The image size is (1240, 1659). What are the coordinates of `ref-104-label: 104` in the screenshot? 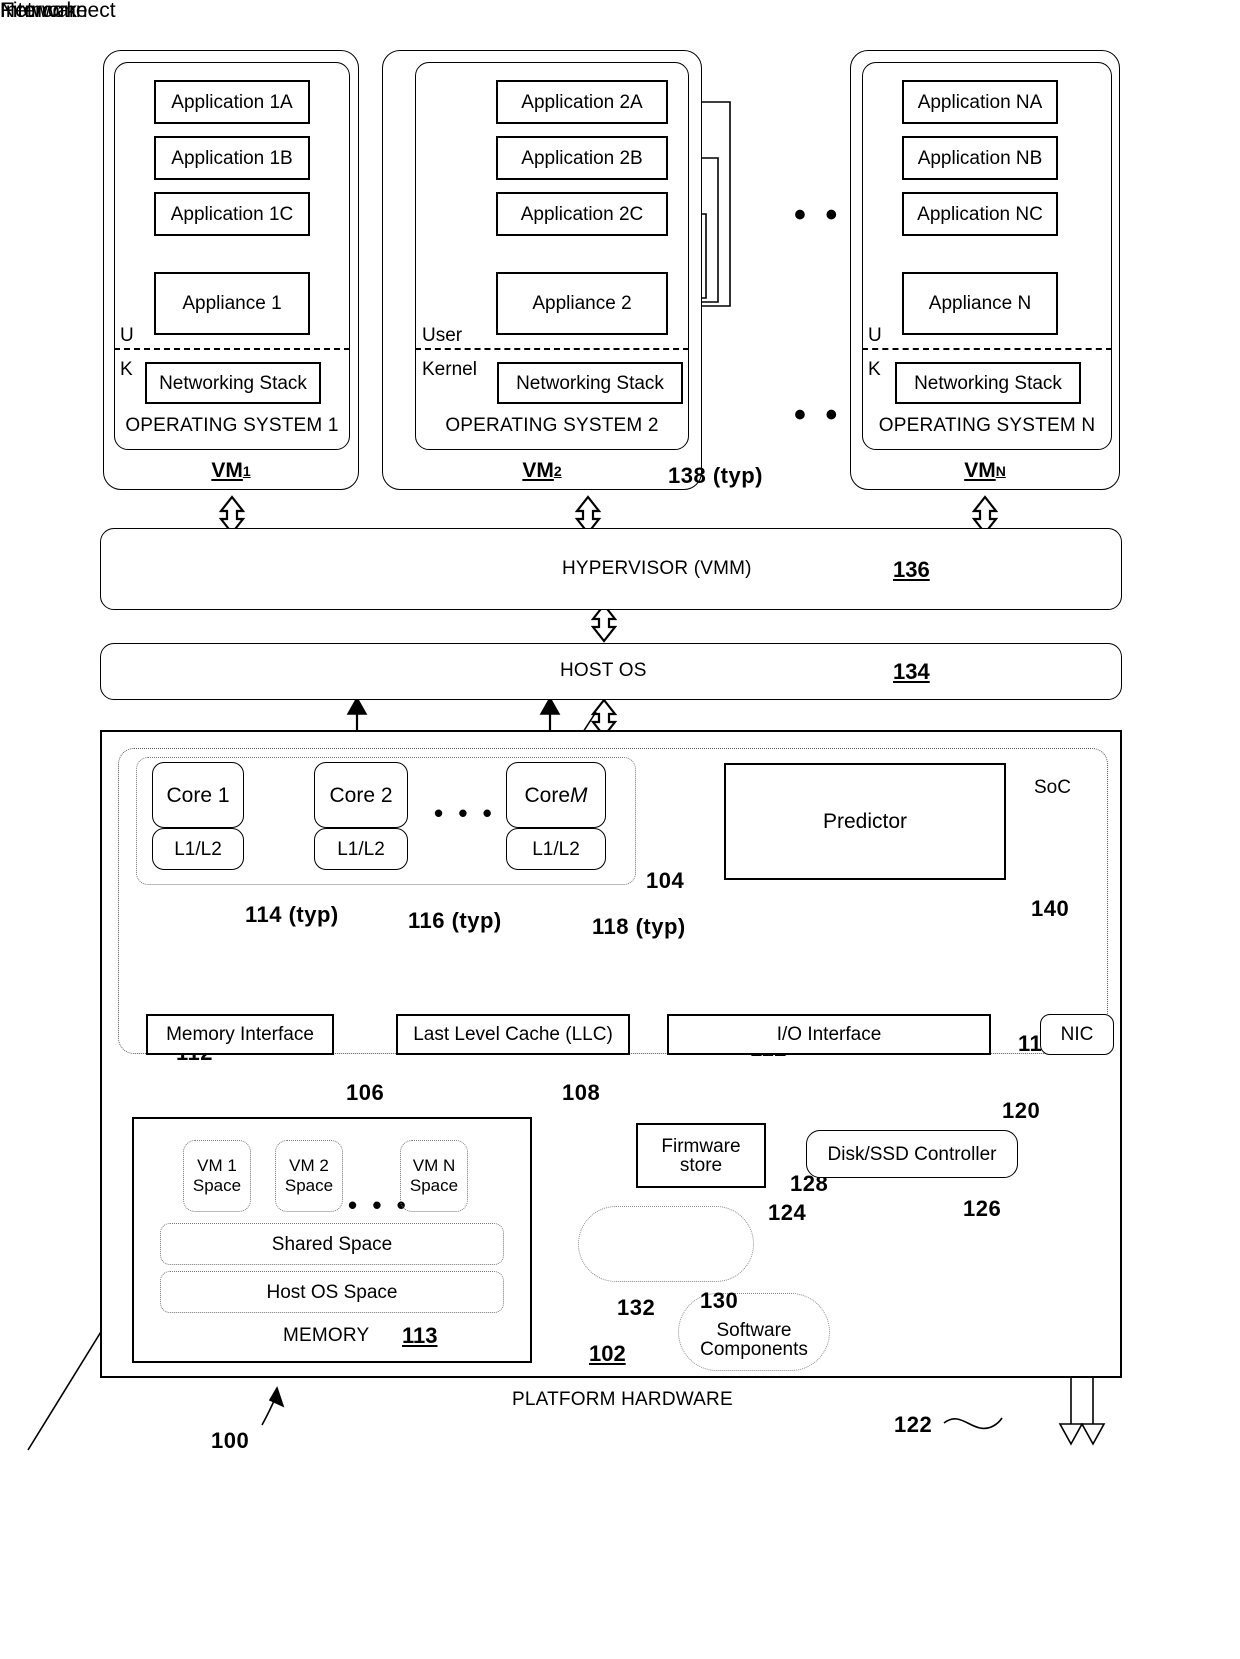 It's located at (665, 880).